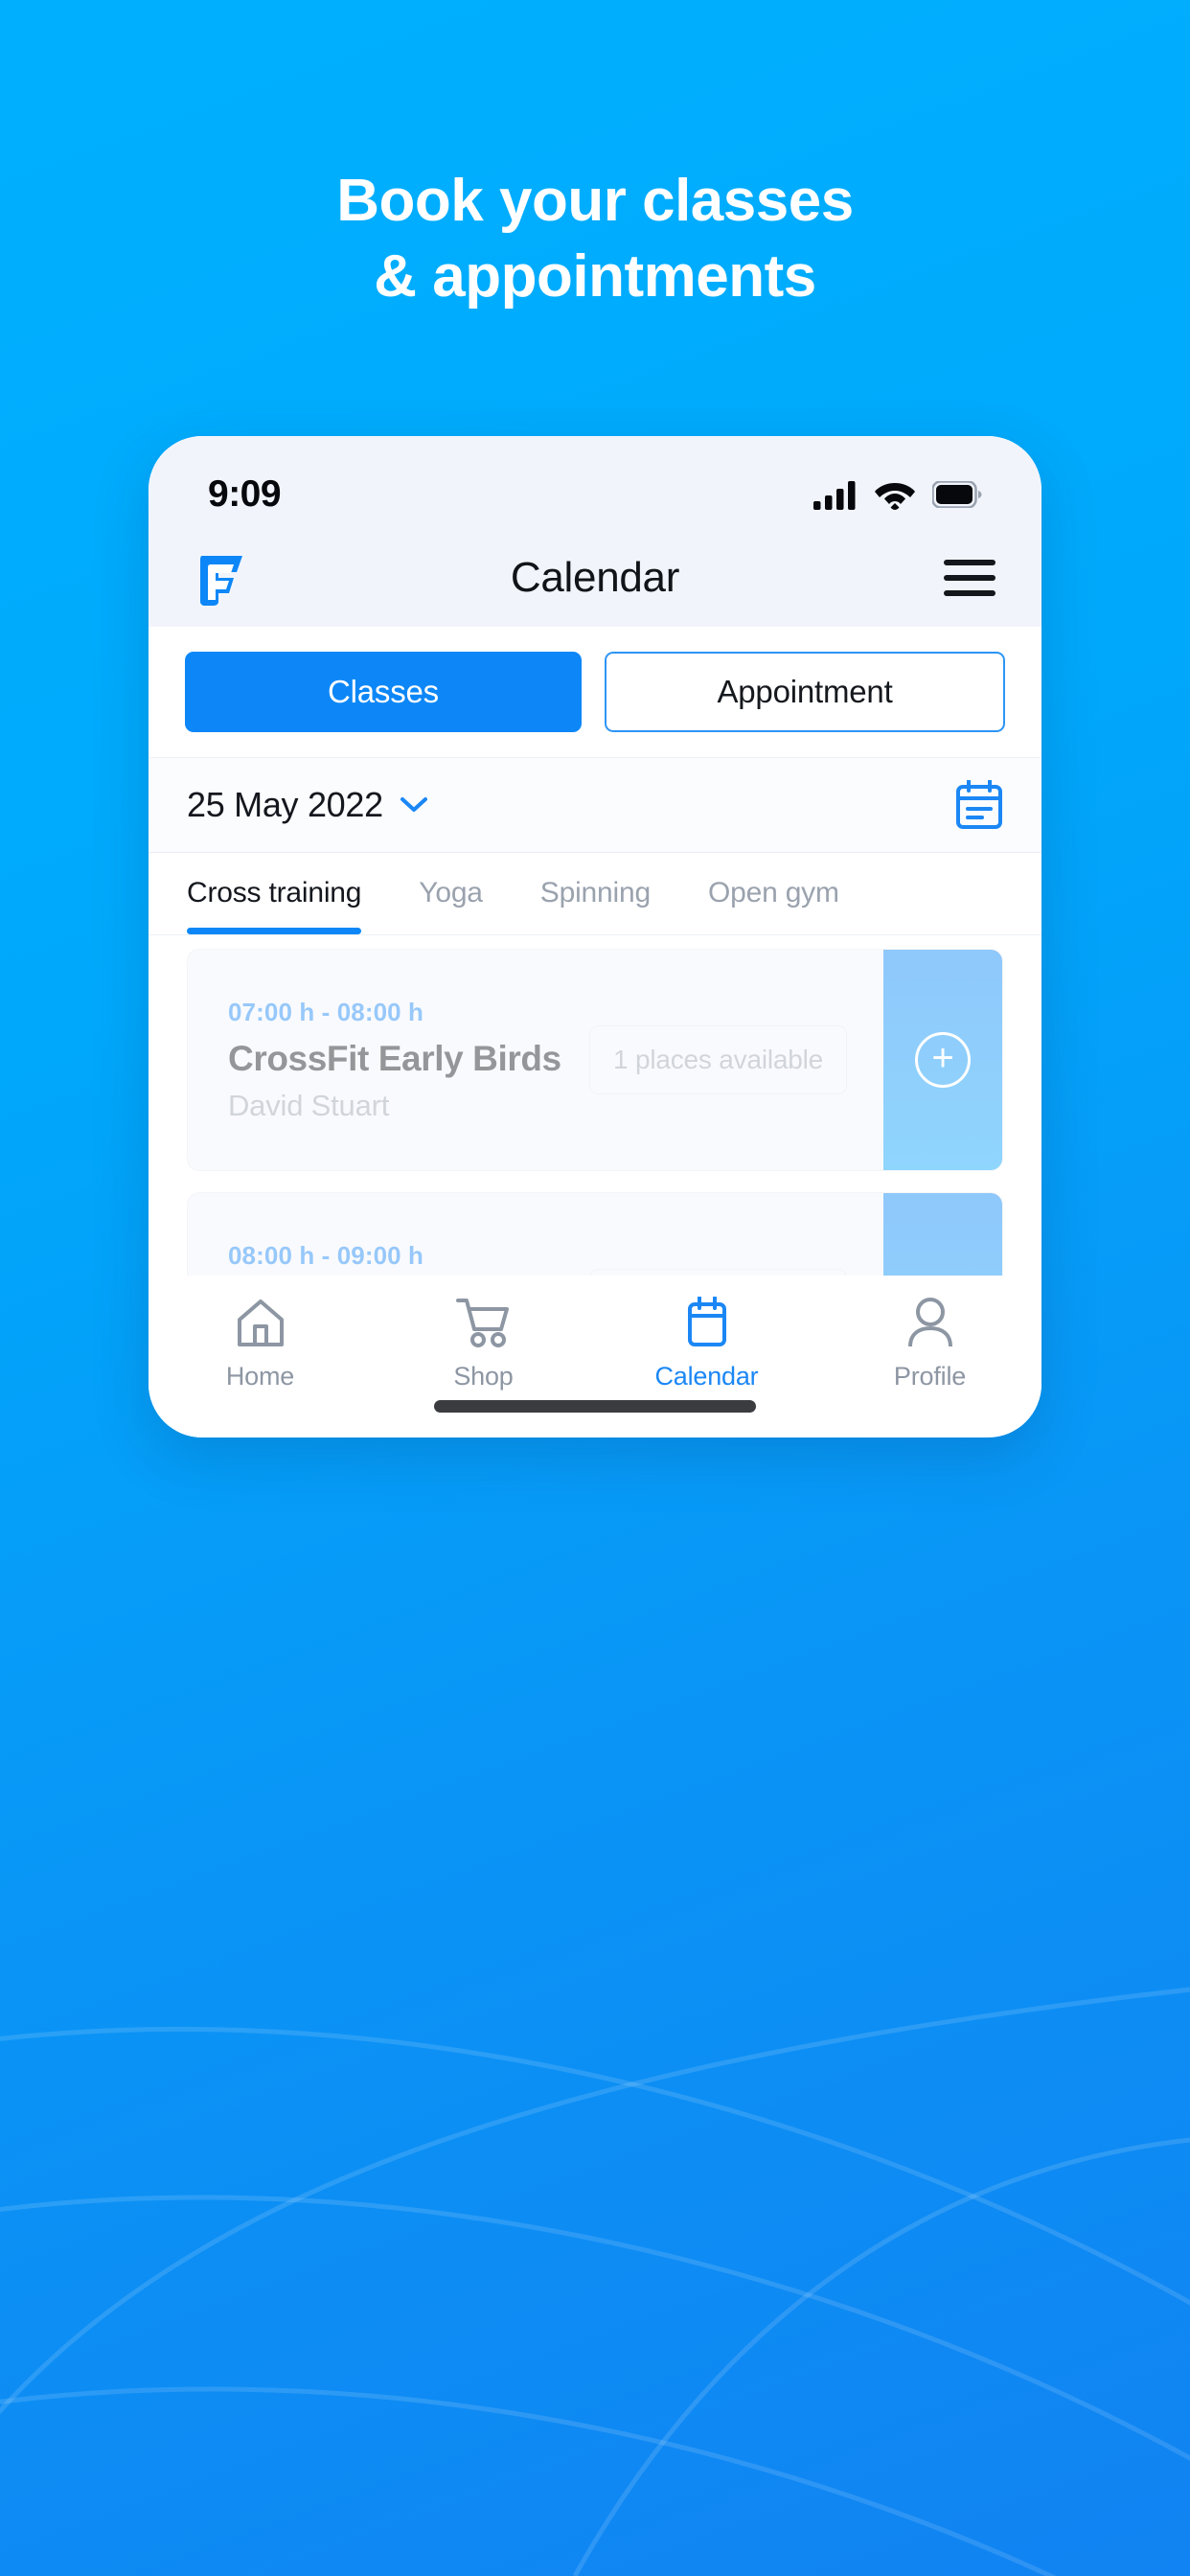 This screenshot has width=1190, height=2576. What do you see at coordinates (707, 1376) in the screenshot?
I see `nav-label-calendar: Calendar` at bounding box center [707, 1376].